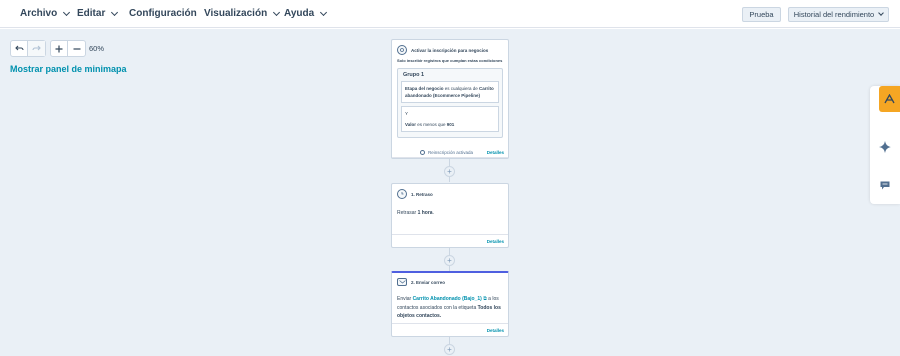 The width and height of the screenshot is (900, 356). What do you see at coordinates (461, 88) in the screenshot?
I see `cond1-operator: es cualquiera de` at bounding box center [461, 88].